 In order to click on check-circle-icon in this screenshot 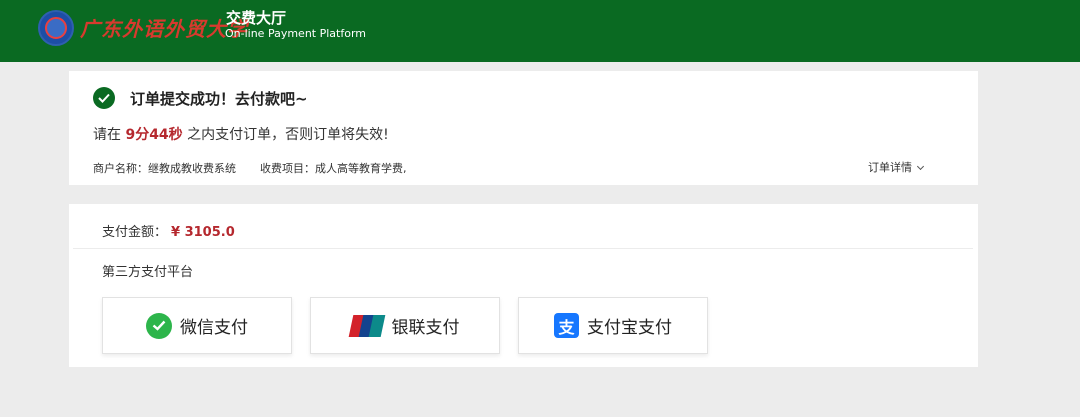, I will do `click(104, 98)`.